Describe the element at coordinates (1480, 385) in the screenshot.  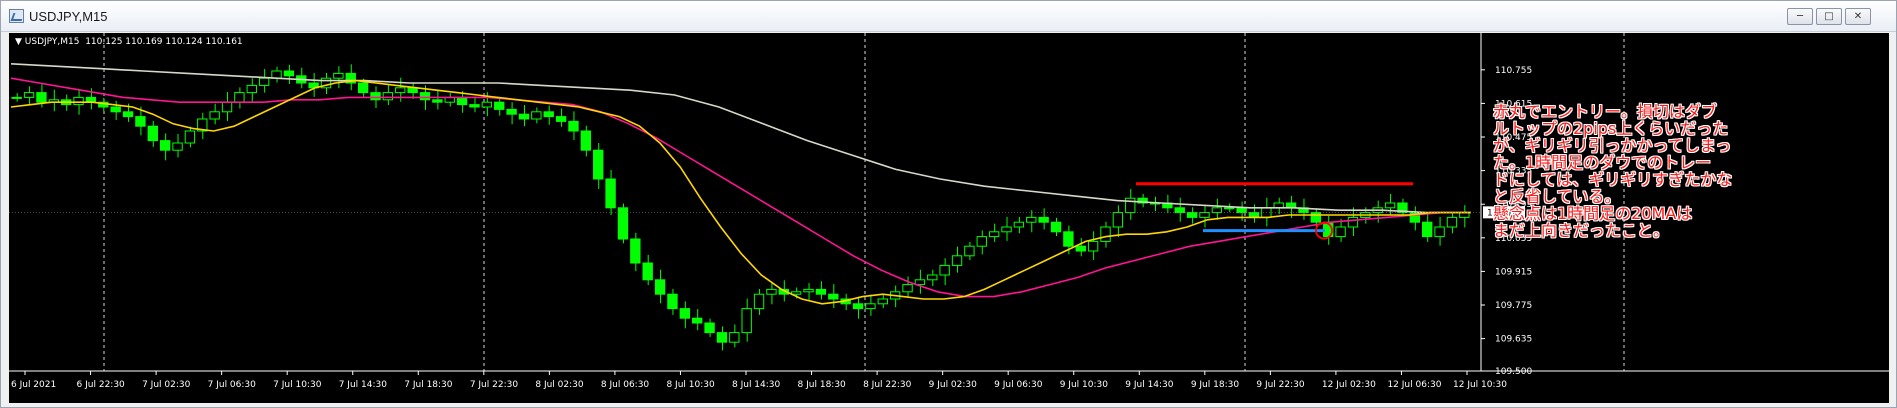
I see `x-tick-label: 12 Jul 10:30` at that location.